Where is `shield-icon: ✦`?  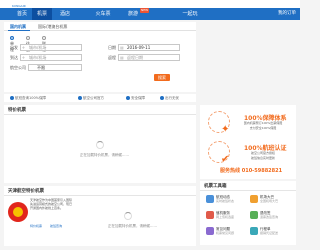 shield-icon: ✦ is located at coordinates (225, 129).